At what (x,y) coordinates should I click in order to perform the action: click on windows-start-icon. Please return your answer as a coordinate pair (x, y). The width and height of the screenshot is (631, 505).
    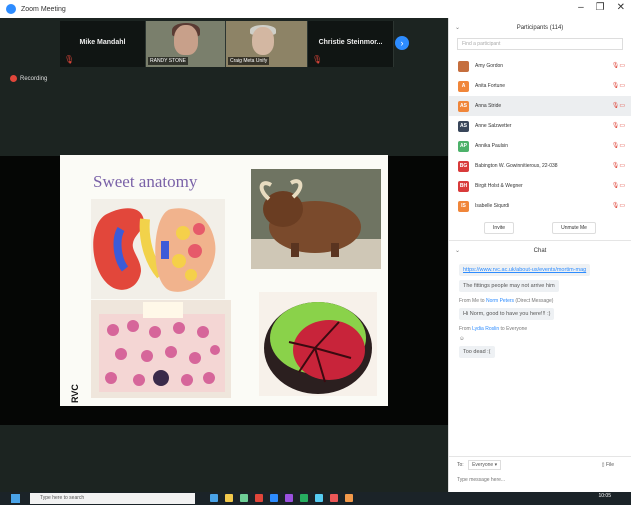
    Looking at the image, I should click on (15, 498).